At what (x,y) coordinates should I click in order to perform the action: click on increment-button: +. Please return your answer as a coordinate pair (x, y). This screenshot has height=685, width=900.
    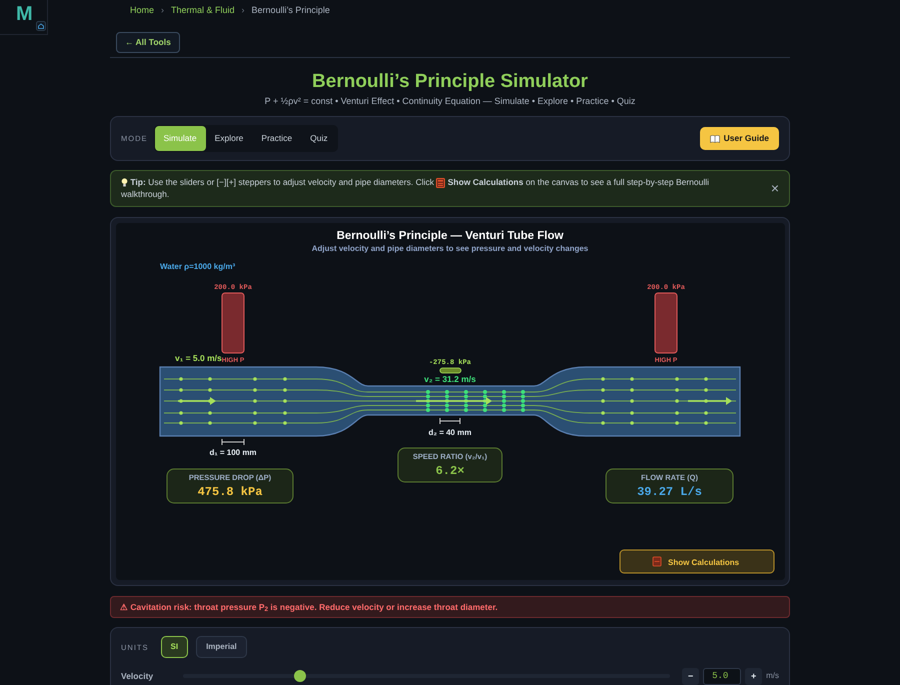
    Looking at the image, I should click on (753, 676).